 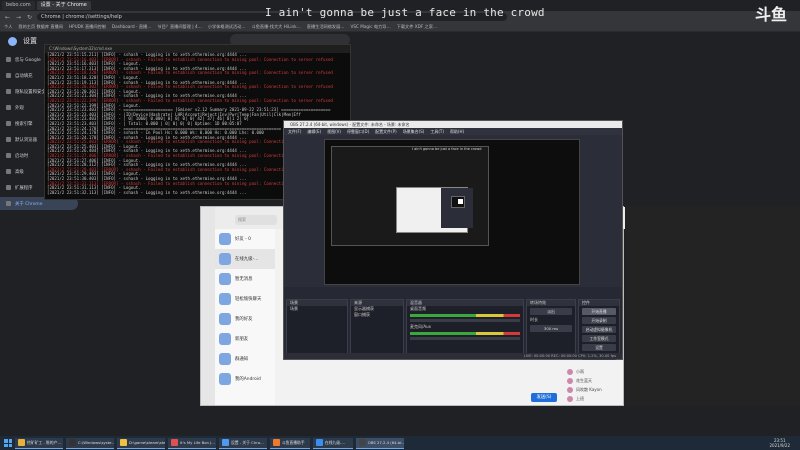 What do you see at coordinates (465, 315) in the screenshot?
I see `audio-meter` at bounding box center [465, 315].